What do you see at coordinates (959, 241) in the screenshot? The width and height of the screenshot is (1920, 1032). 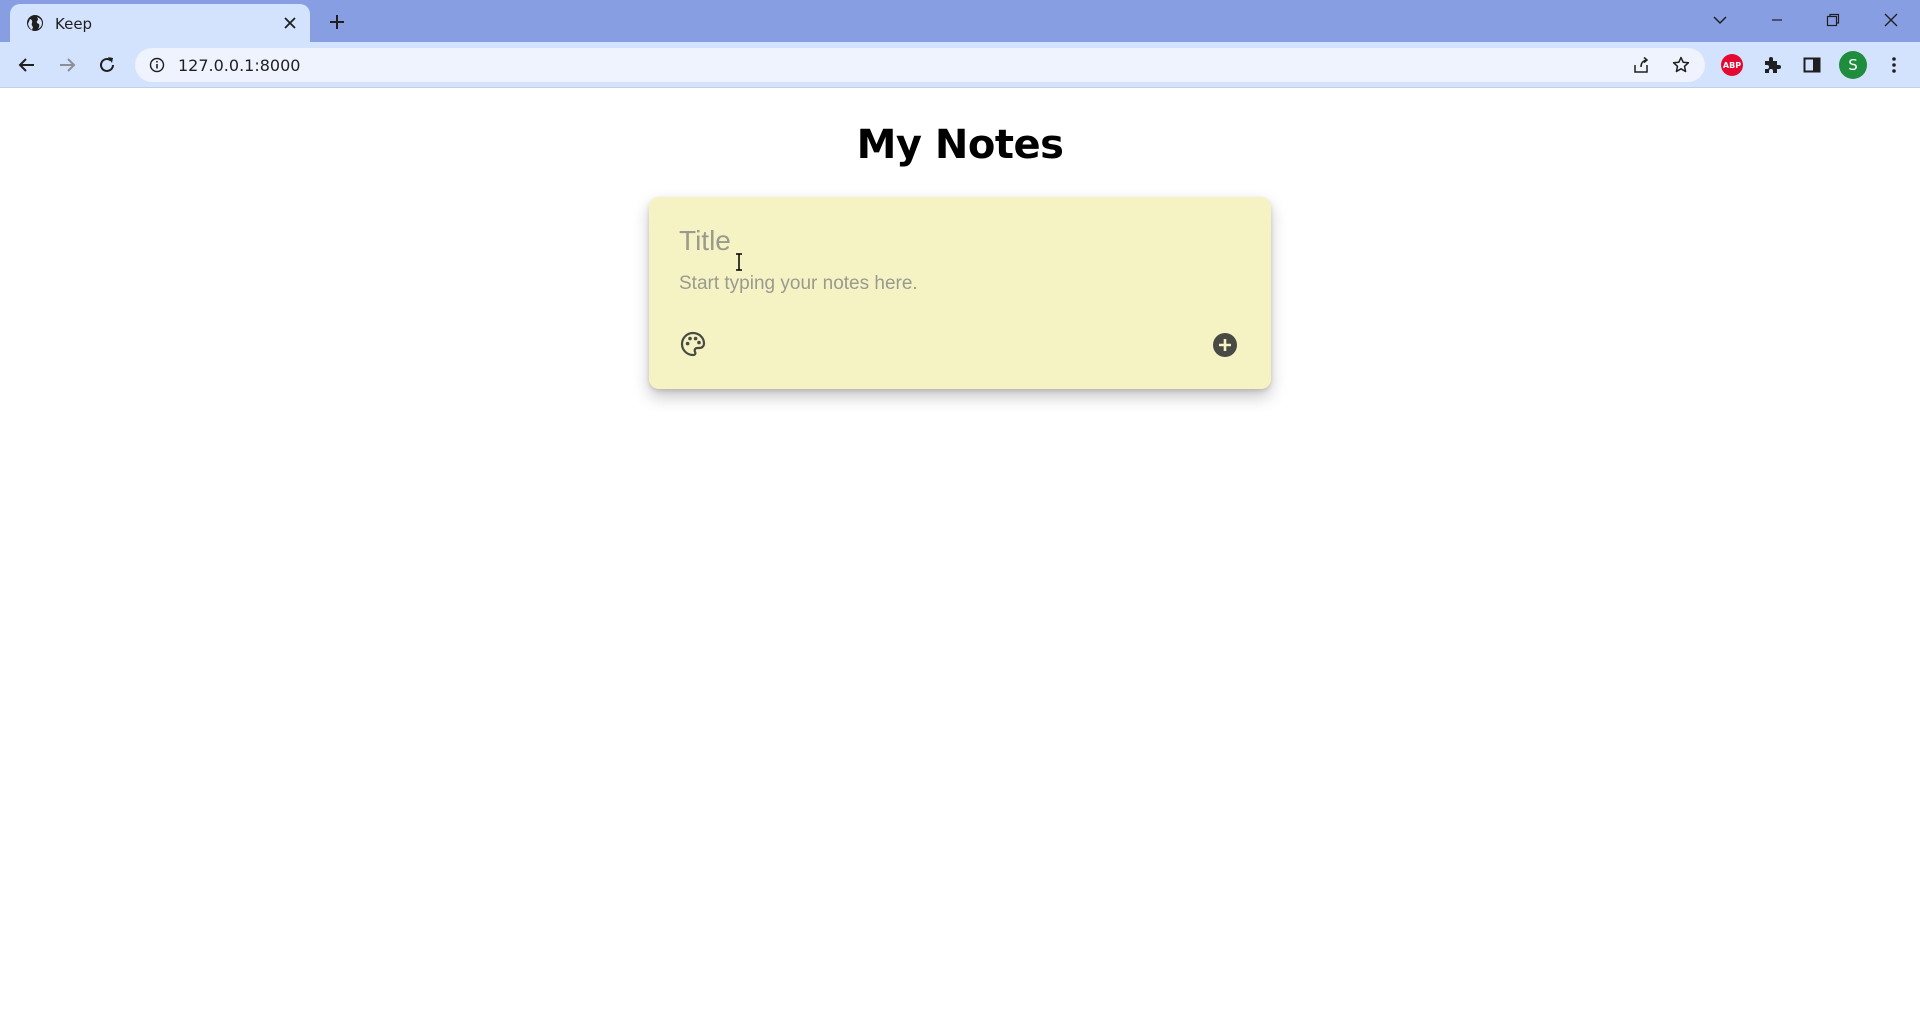 I see `note-title-input` at bounding box center [959, 241].